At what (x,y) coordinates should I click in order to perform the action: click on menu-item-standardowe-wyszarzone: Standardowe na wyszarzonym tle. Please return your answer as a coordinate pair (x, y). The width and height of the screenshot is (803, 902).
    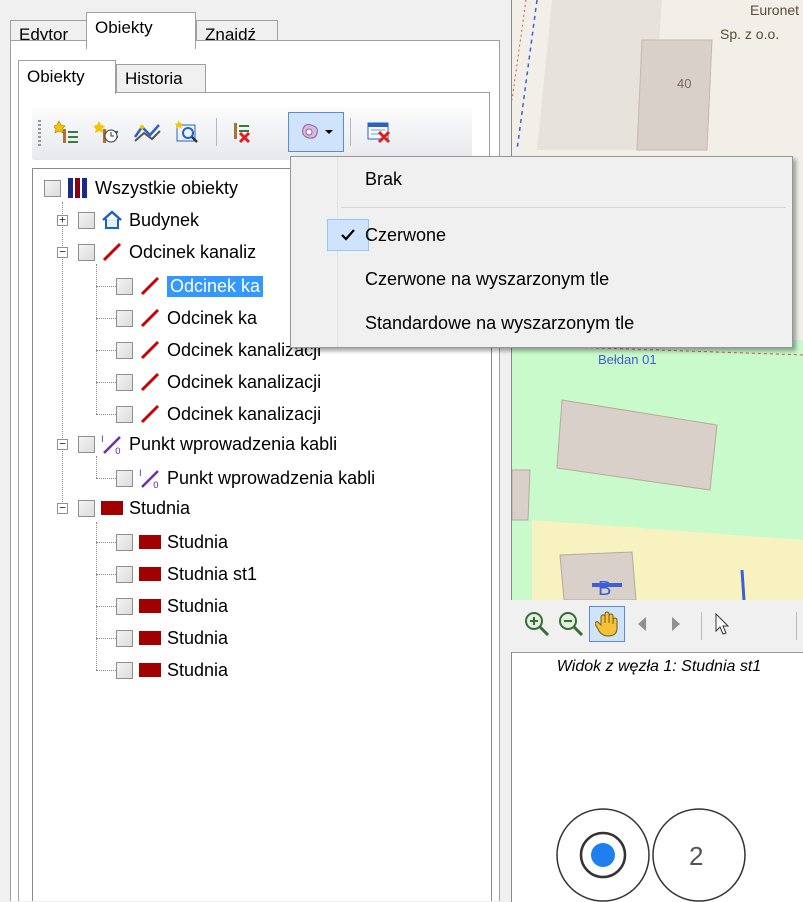
    Looking at the image, I should click on (499, 323).